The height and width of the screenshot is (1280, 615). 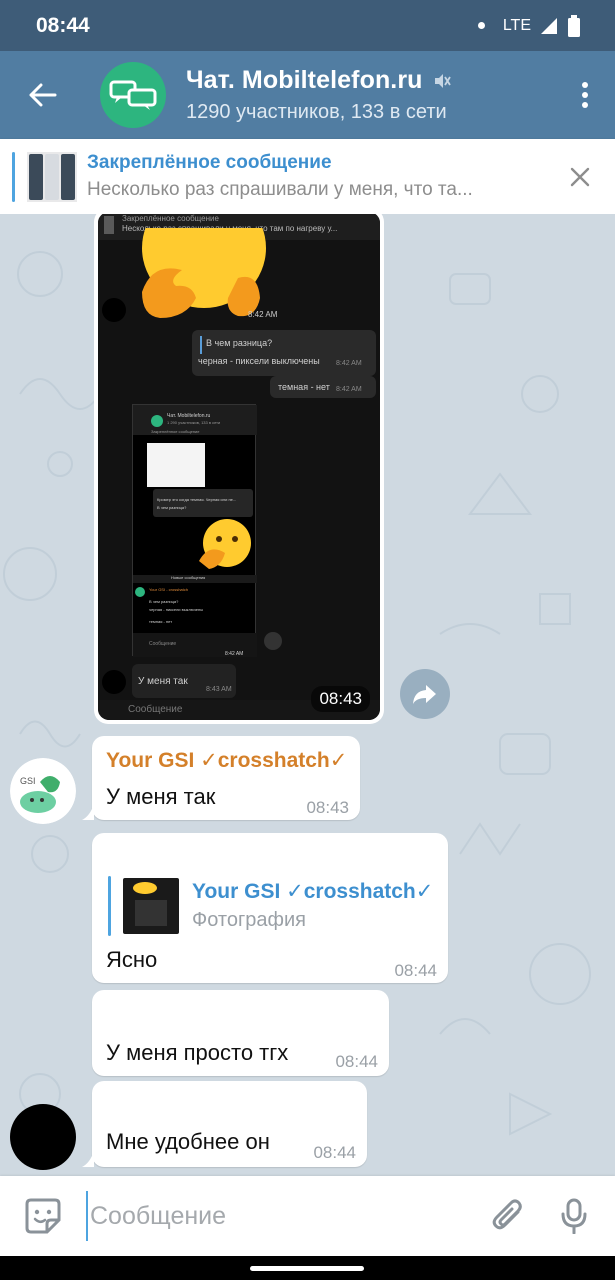 I want to click on more-menu-button, so click(x=585, y=95).